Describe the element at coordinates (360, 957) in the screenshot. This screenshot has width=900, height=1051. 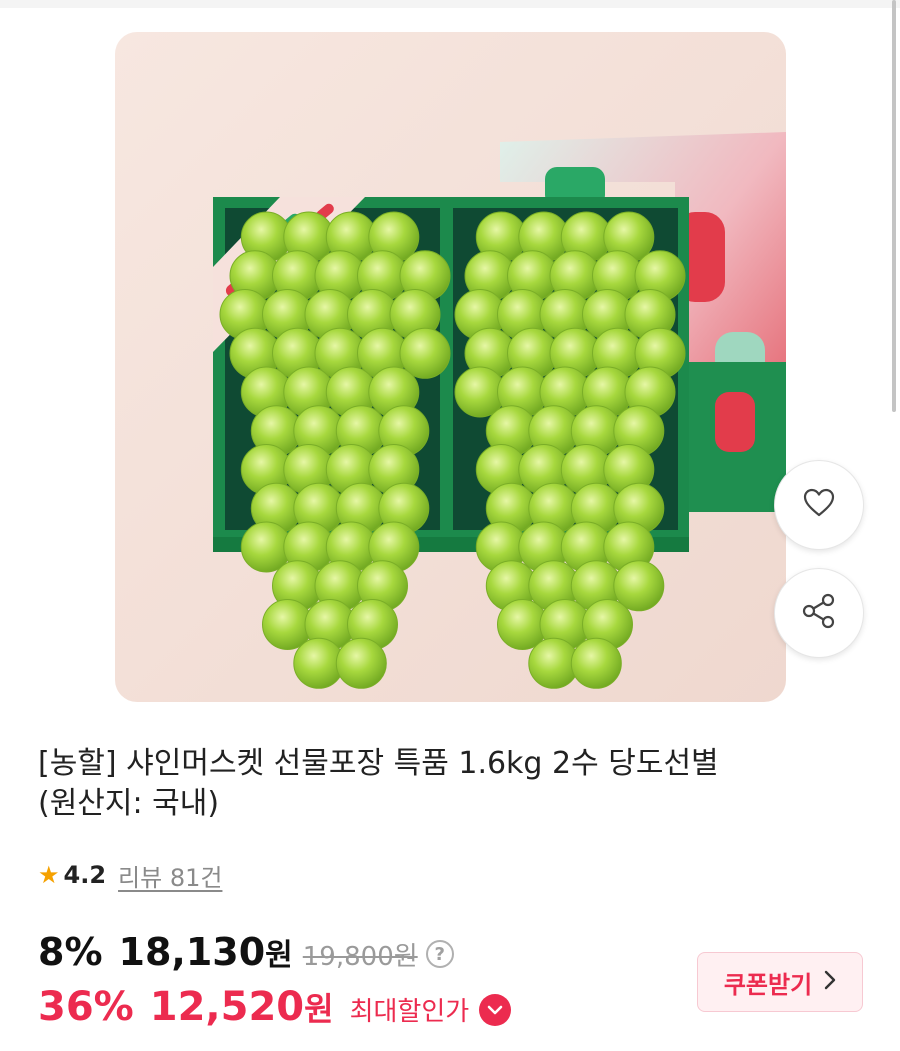
I see `original-price: 19,800원` at that location.